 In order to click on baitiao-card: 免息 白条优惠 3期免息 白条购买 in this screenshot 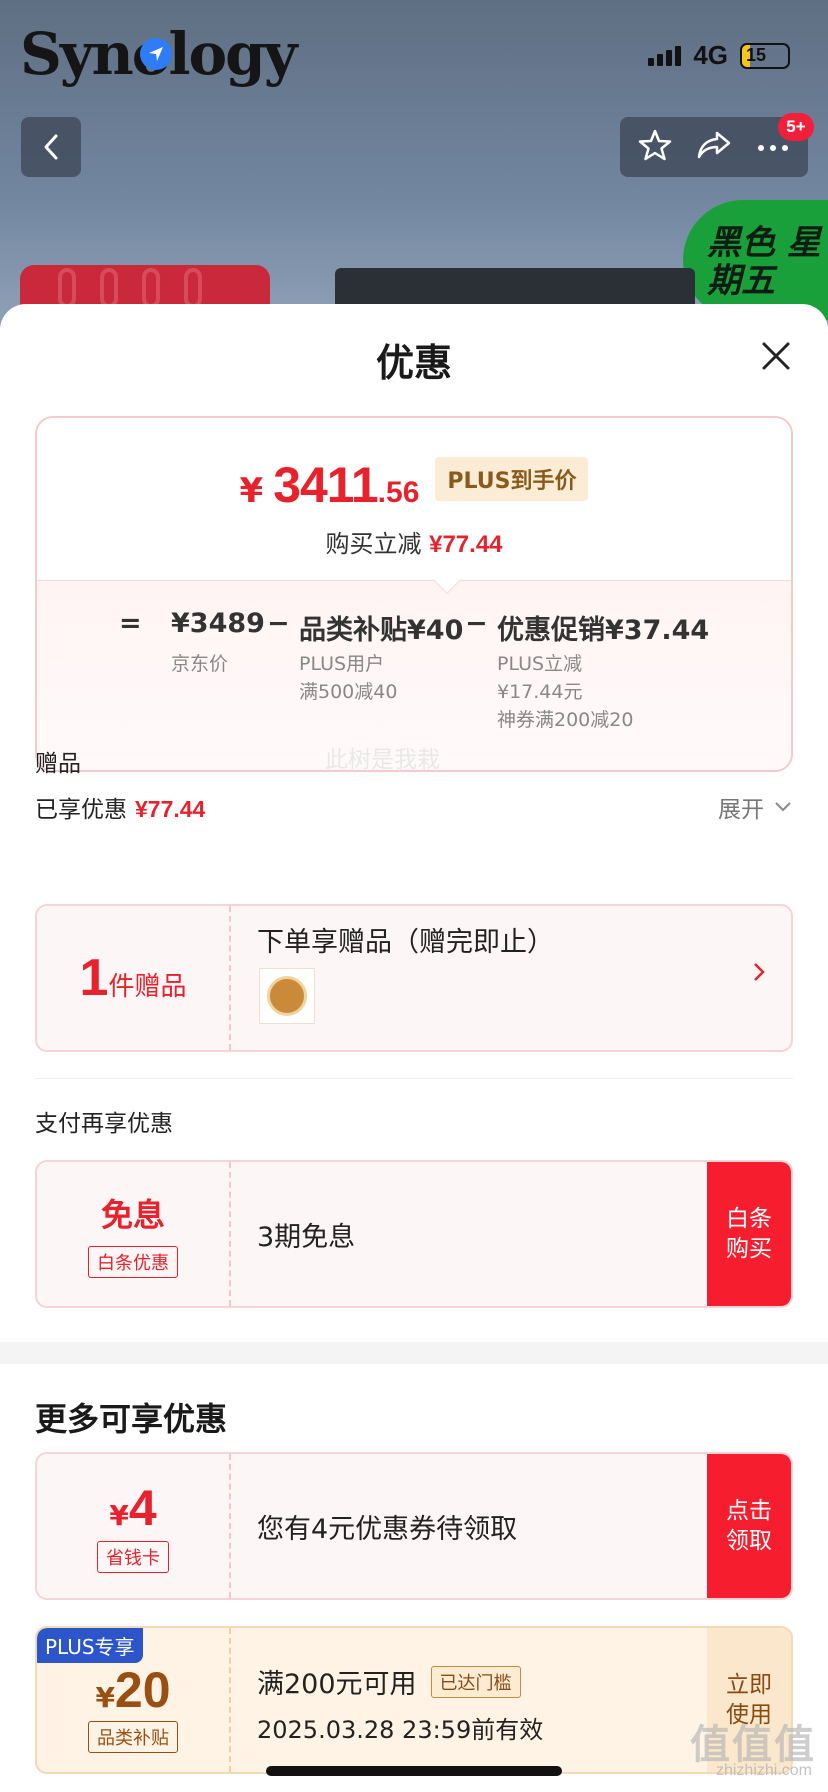, I will do `click(414, 1234)`.